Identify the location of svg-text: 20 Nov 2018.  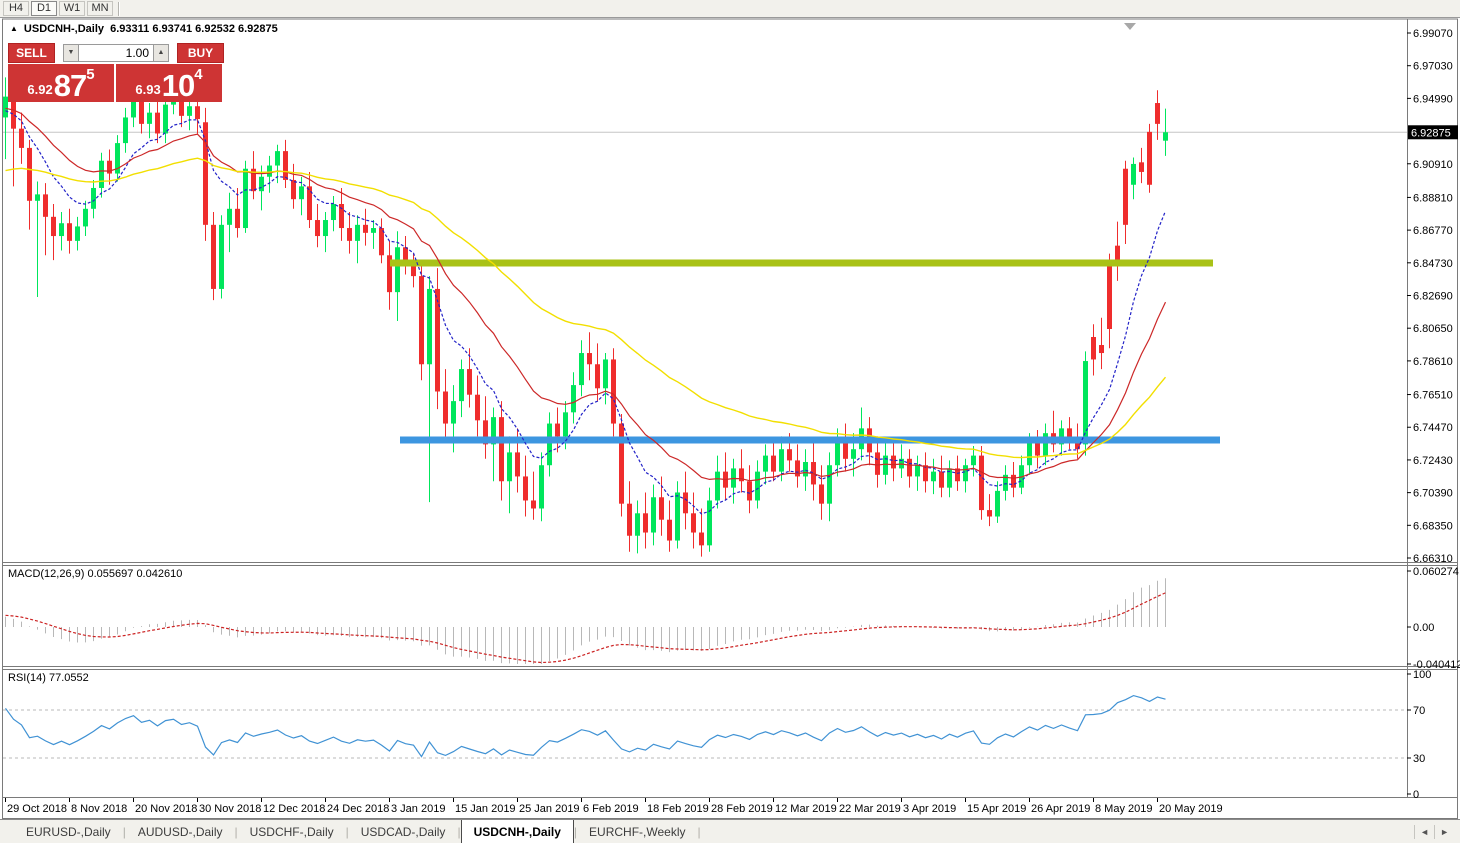
(166, 809).